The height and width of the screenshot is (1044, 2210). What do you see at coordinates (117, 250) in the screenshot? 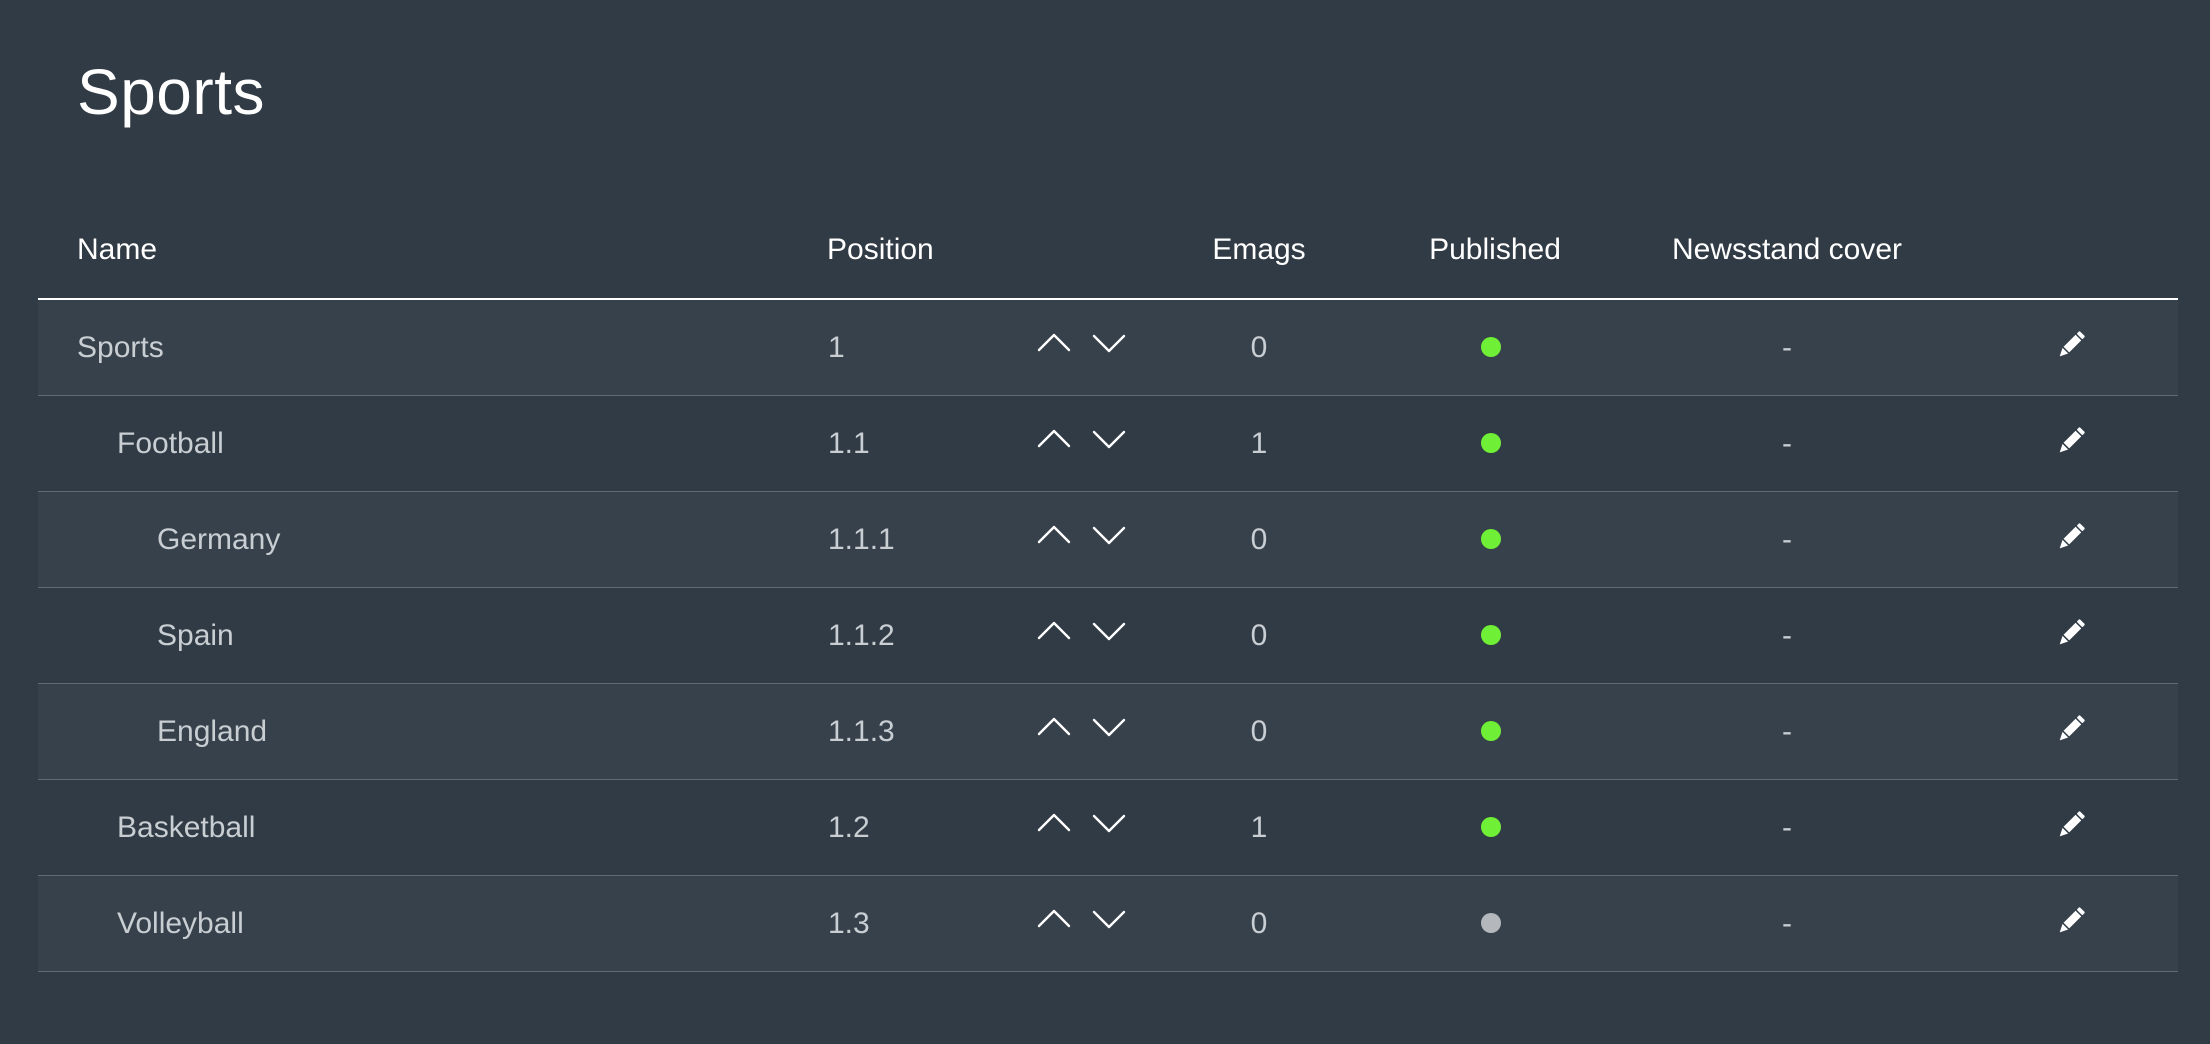
I see `column-header-name: Name` at bounding box center [117, 250].